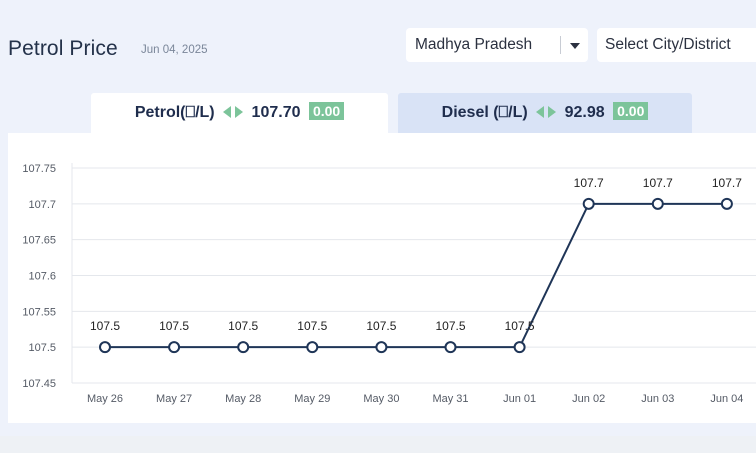 This screenshot has width=756, height=453. I want to click on y-tick-label: 107.7, so click(42, 205).